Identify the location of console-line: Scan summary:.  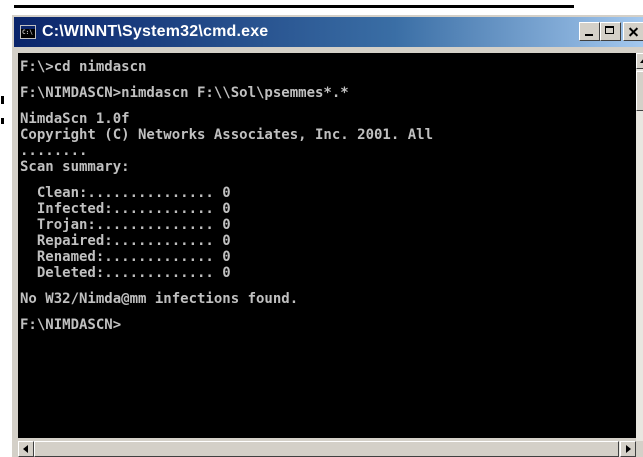
(75, 167).